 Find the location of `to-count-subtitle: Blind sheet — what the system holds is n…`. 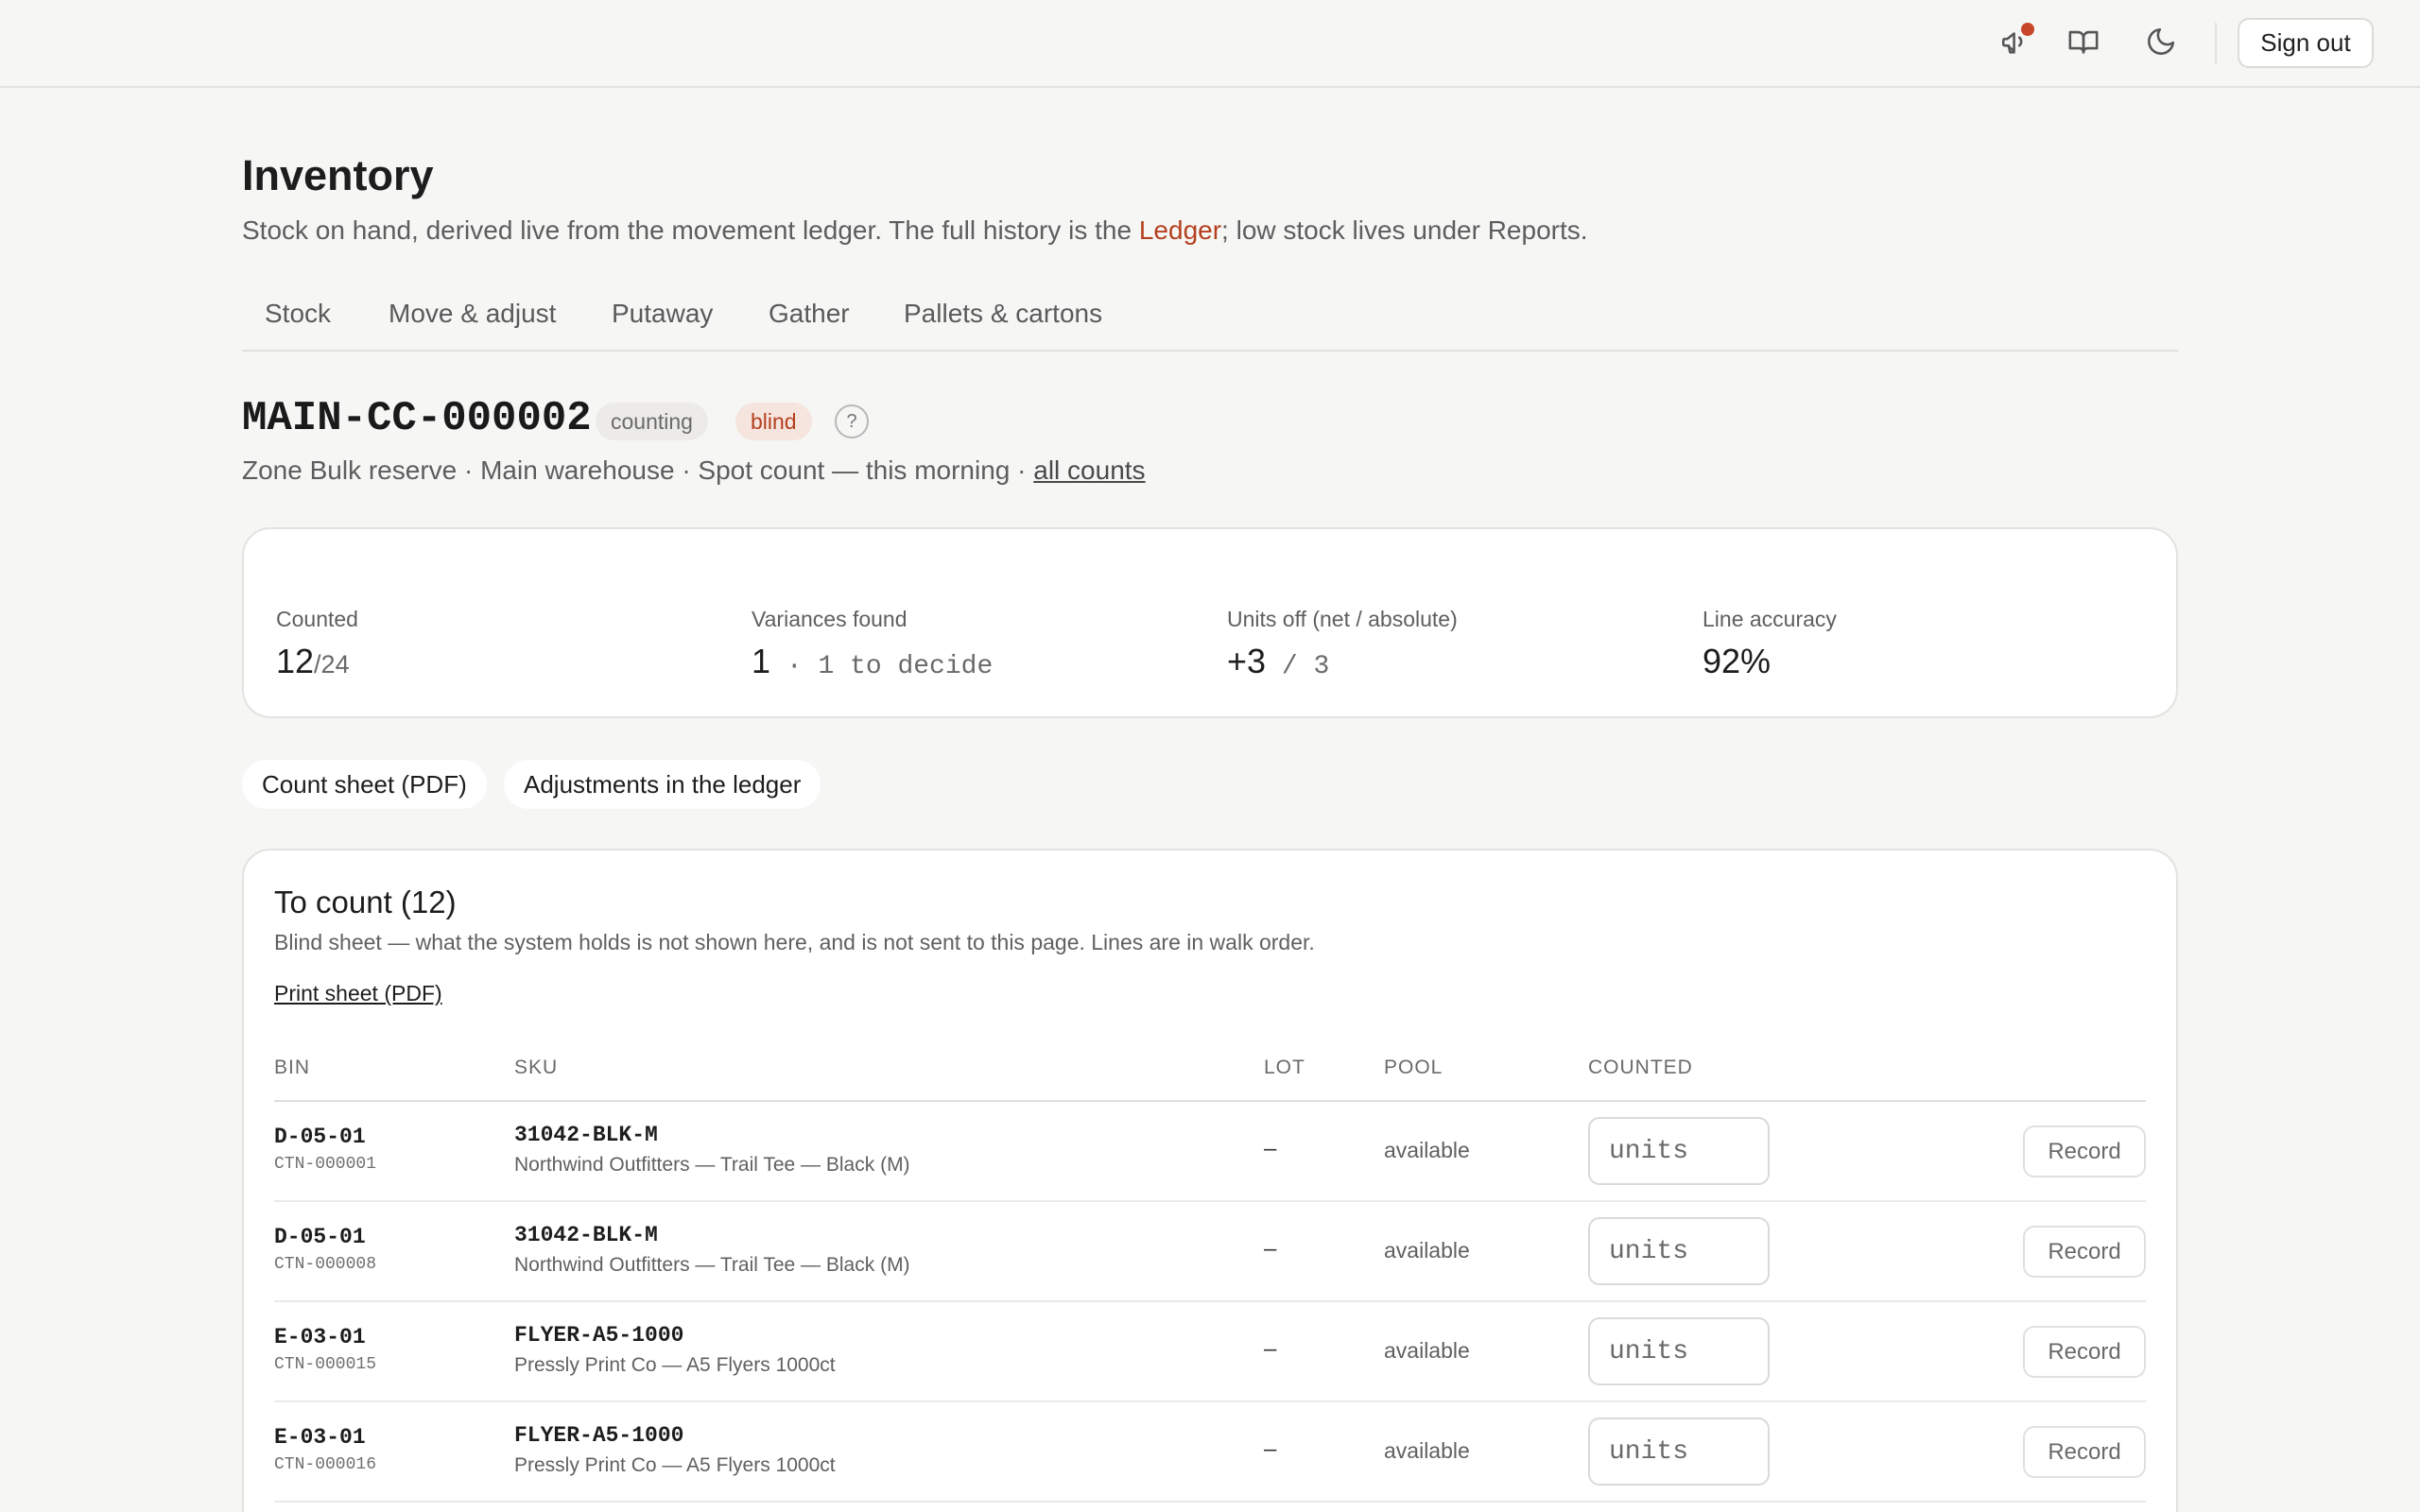

to-count-subtitle: Blind sheet — what the system holds is n… is located at coordinates (794, 942).